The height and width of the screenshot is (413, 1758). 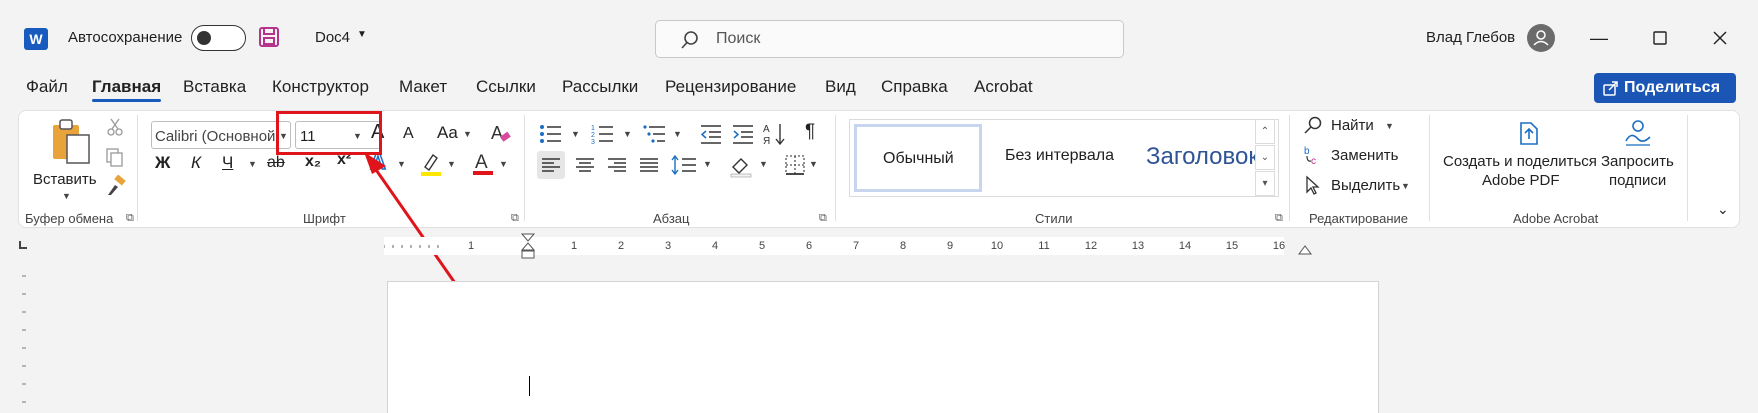 What do you see at coordinates (743, 134) in the screenshot?
I see `increase-indent-icon` at bounding box center [743, 134].